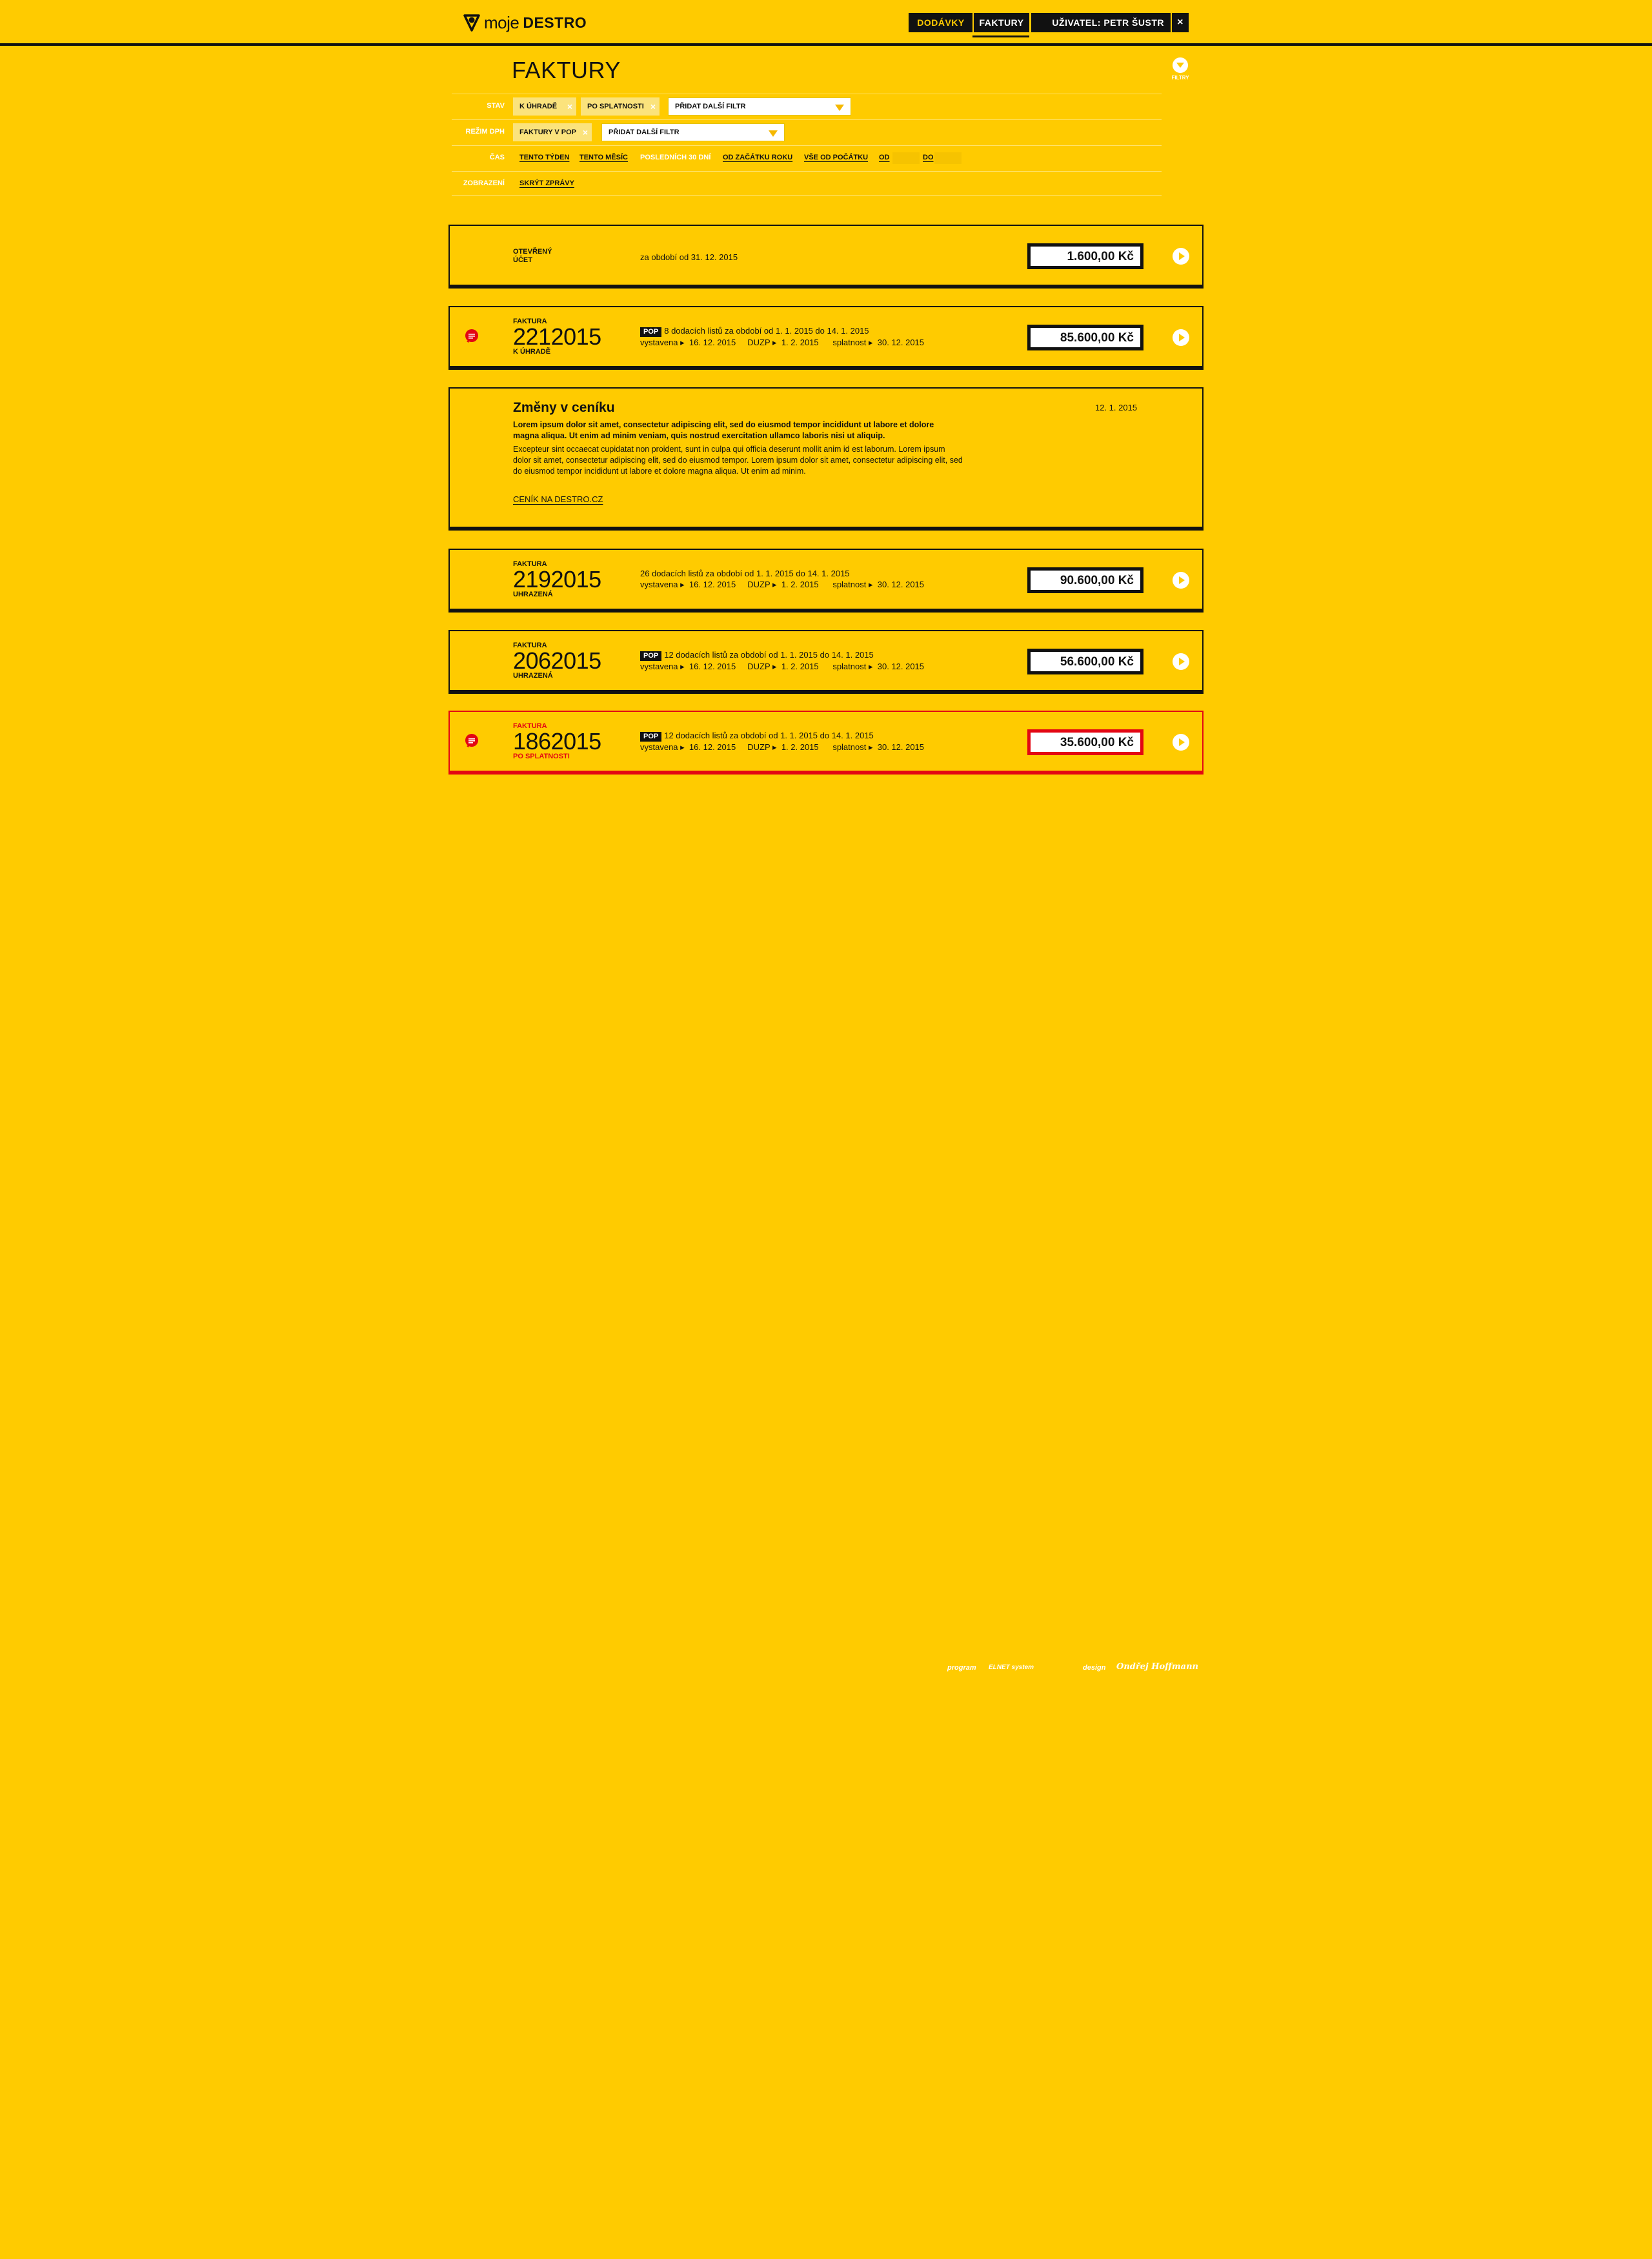  What do you see at coordinates (836, 158) in the screenshot?
I see `time-all: VŠE OD POČÁTKU` at bounding box center [836, 158].